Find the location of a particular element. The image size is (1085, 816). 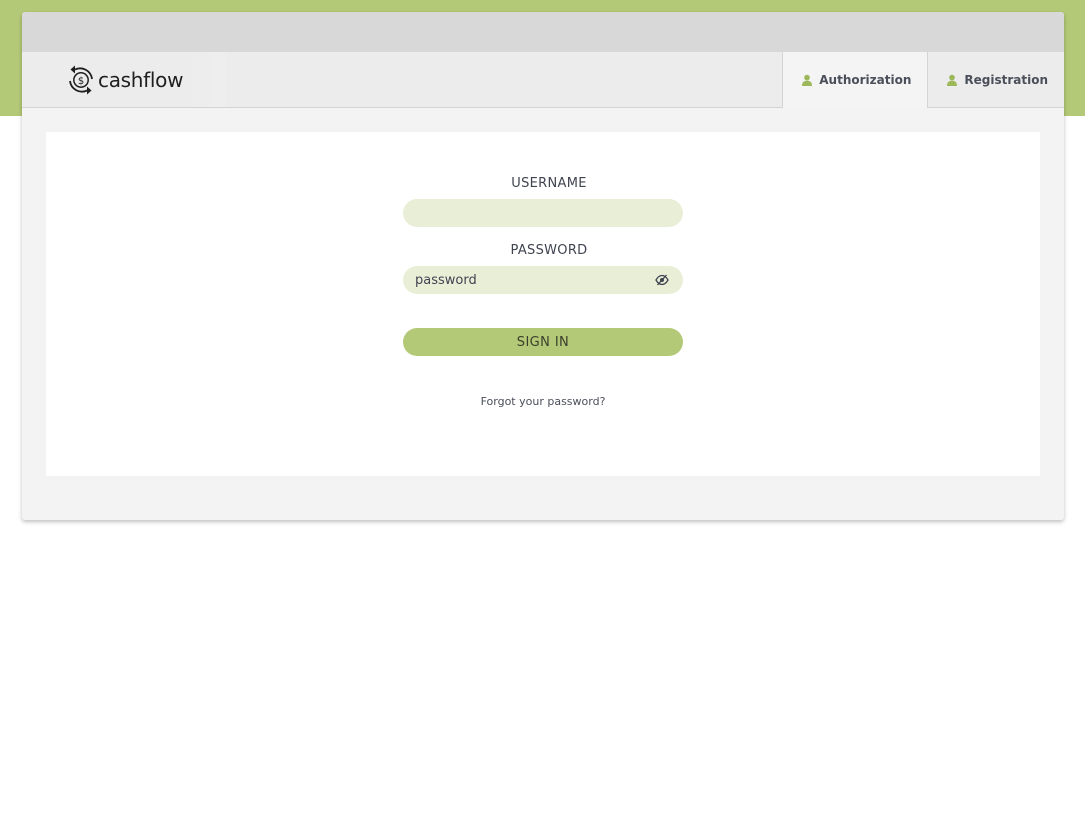

tab-registration: Registration is located at coordinates (995, 80).